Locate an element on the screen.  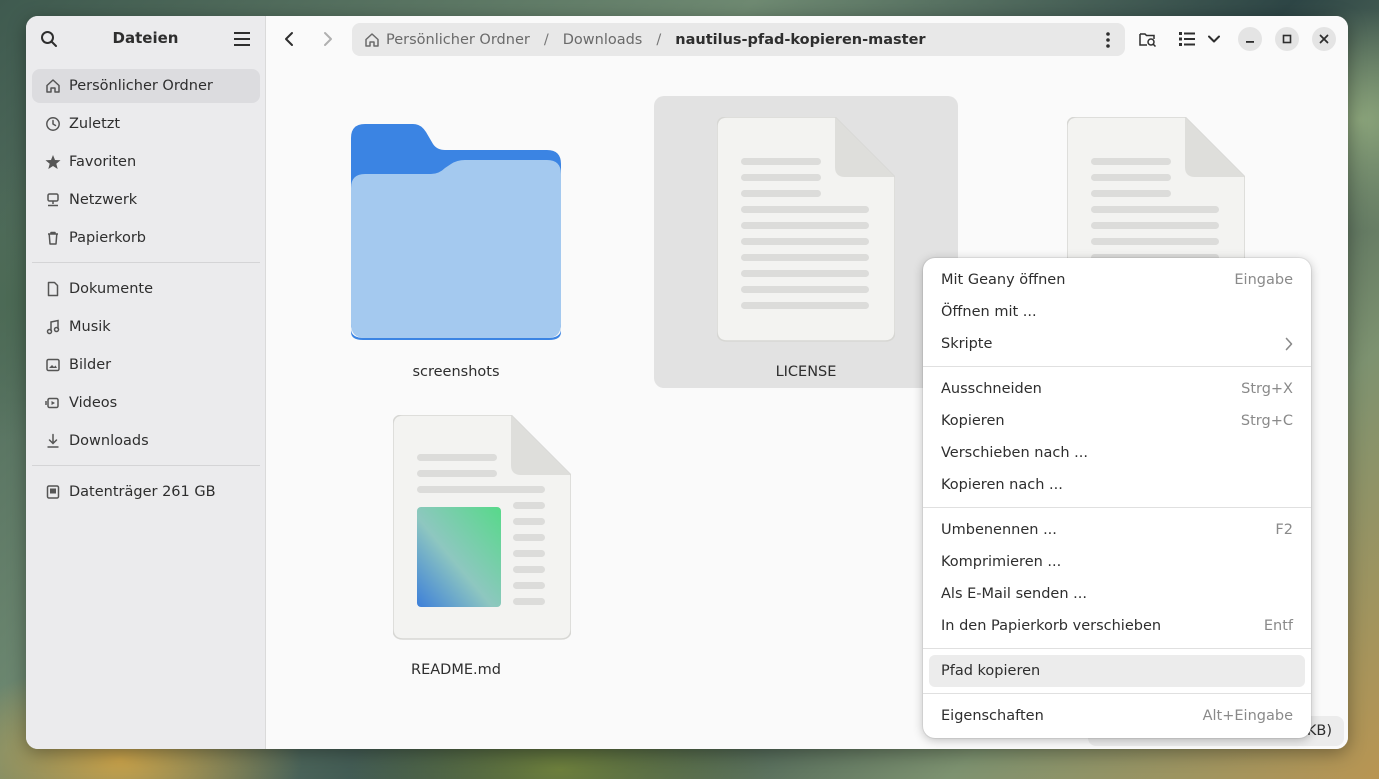
sidebar-item-starred: Favoriten is located at coordinates (146, 162).